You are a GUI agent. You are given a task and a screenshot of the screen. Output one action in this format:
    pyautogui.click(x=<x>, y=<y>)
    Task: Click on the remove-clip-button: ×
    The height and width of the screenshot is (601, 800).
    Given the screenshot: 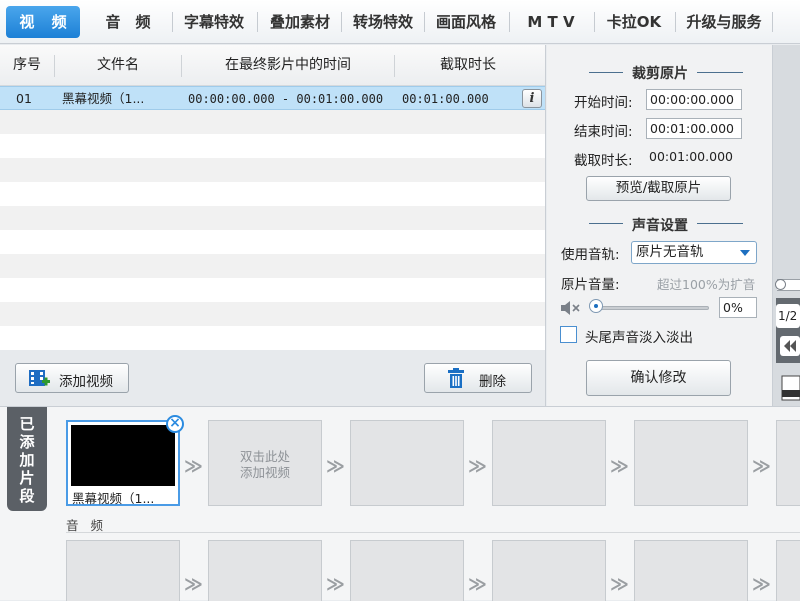 What is the action you would take?
    pyautogui.click(x=175, y=424)
    